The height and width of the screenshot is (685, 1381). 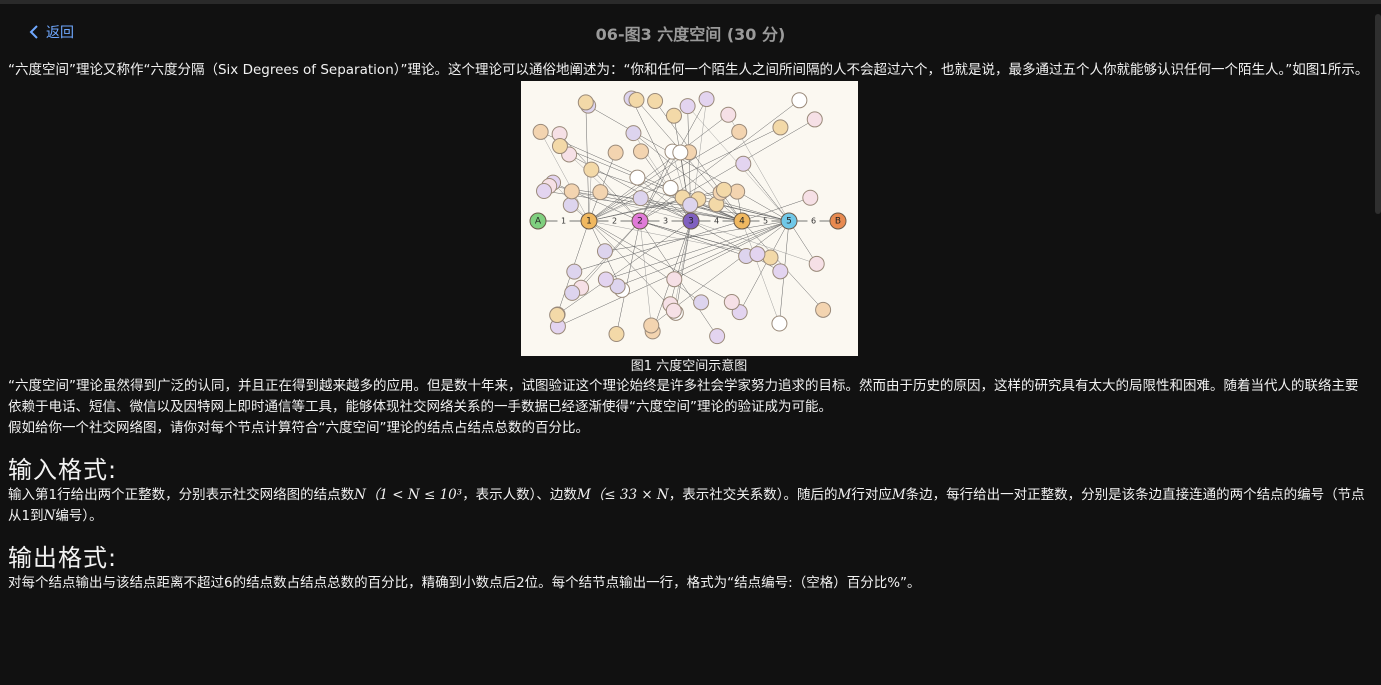 I want to click on chain-node-label: 4, so click(x=742, y=222).